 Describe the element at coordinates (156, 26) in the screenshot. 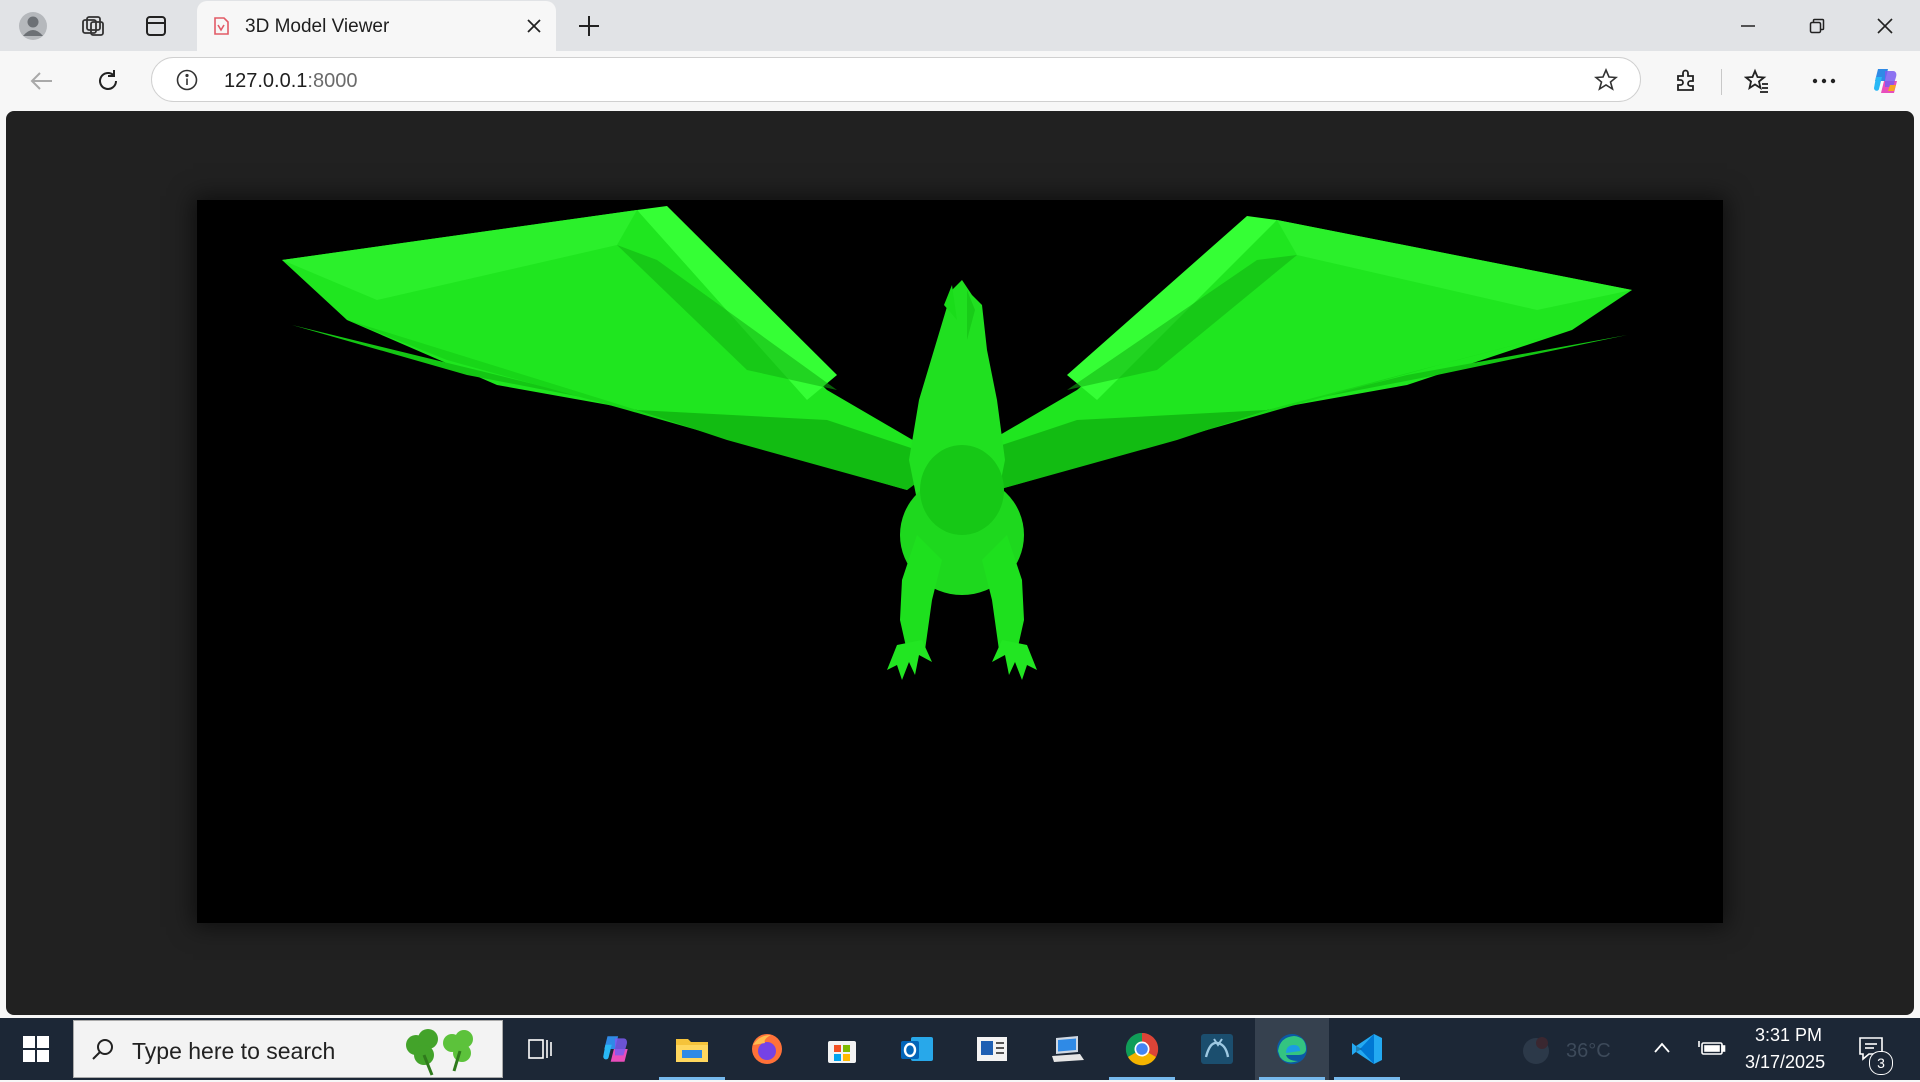

I see `vertical-tabs-icon` at that location.